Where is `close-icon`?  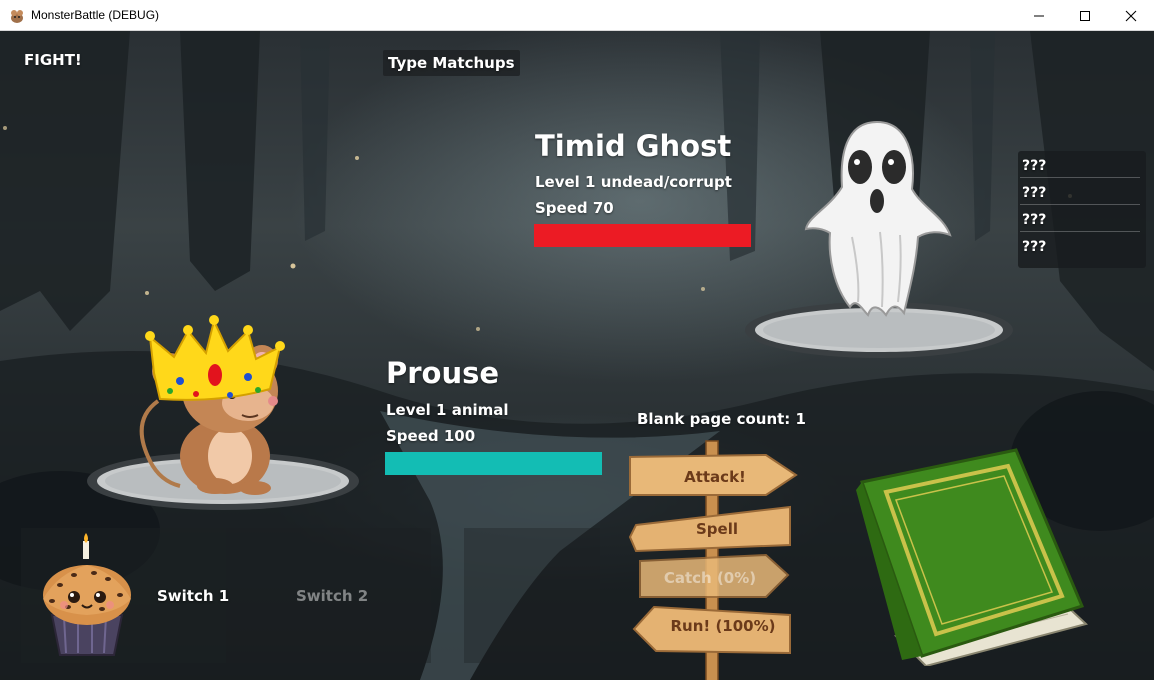 close-icon is located at coordinates (1131, 15).